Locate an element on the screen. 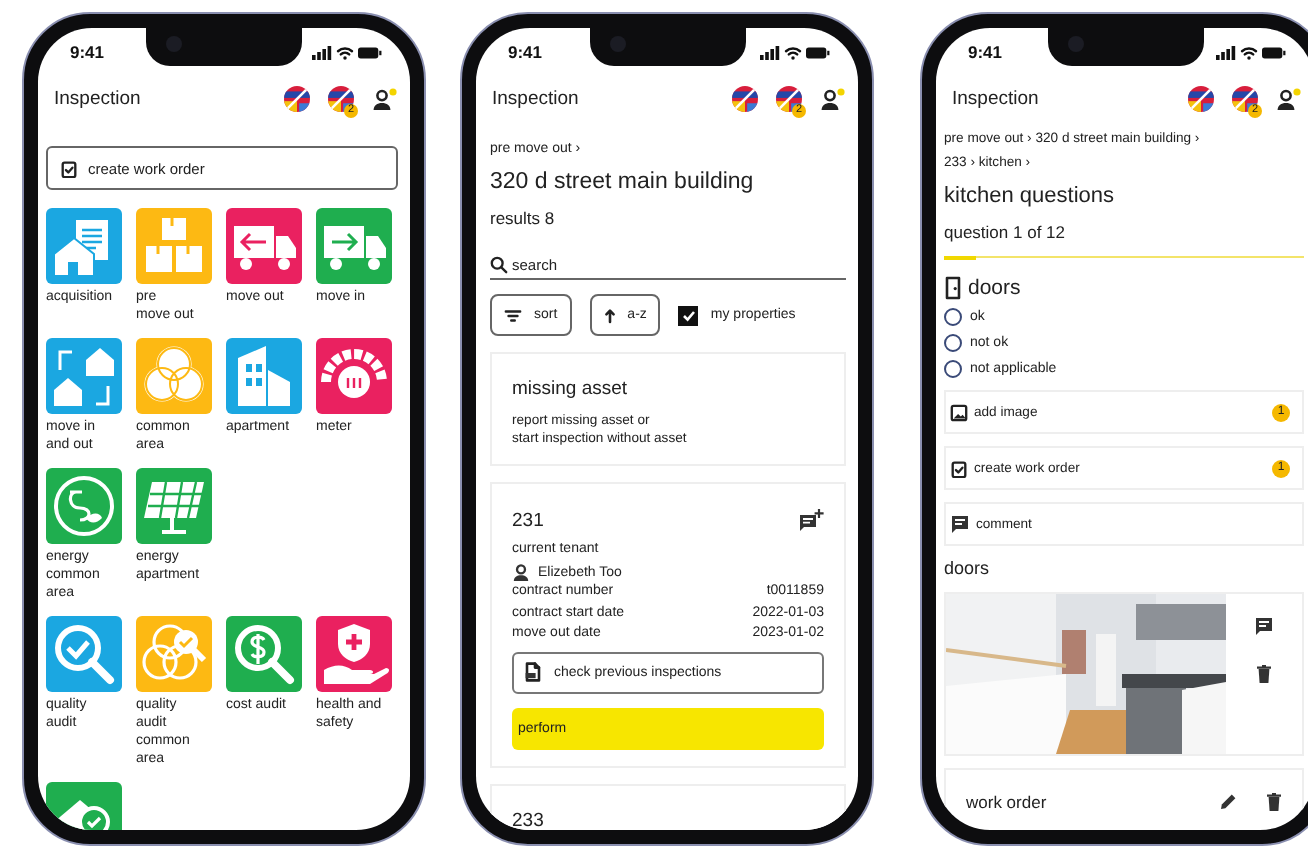 This screenshot has width=1308, height=846. image-icon is located at coordinates (959, 412).